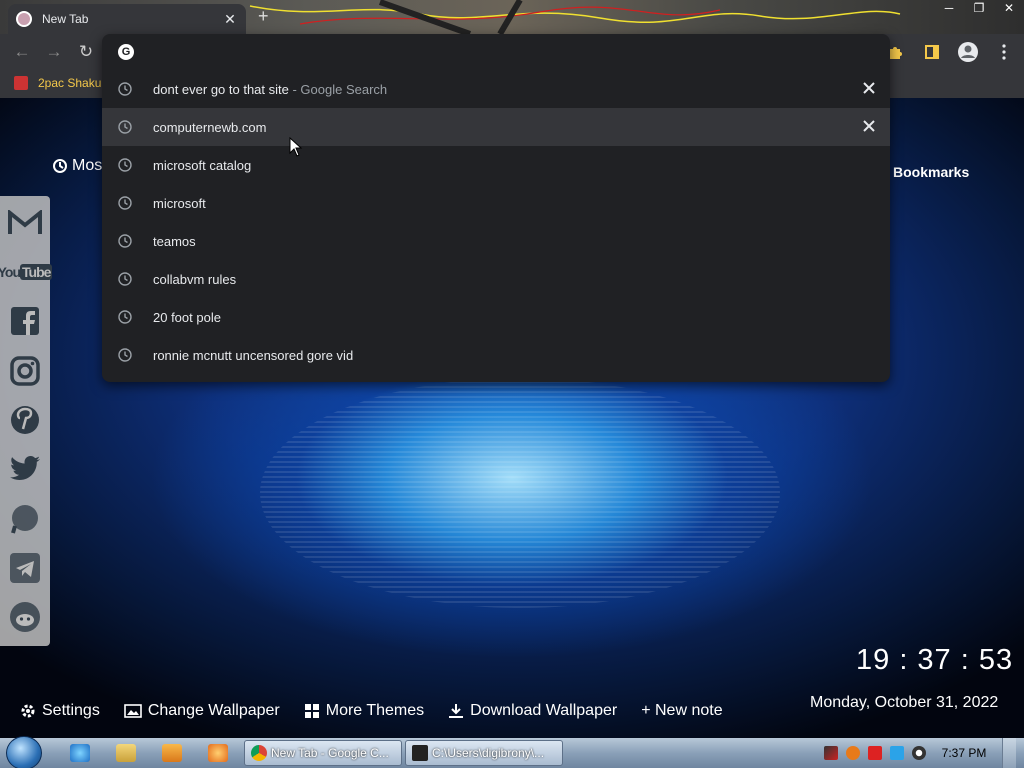 This screenshot has width=1024, height=768. Describe the element at coordinates (87, 165) in the screenshot. I see `most-visited-label: Mos` at that location.